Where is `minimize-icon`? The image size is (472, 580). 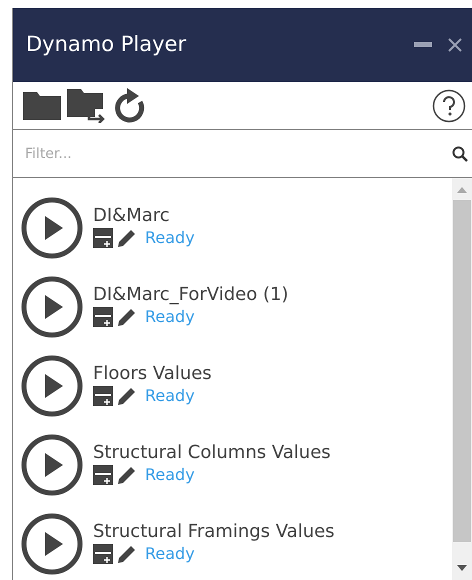 minimize-icon is located at coordinates (423, 45).